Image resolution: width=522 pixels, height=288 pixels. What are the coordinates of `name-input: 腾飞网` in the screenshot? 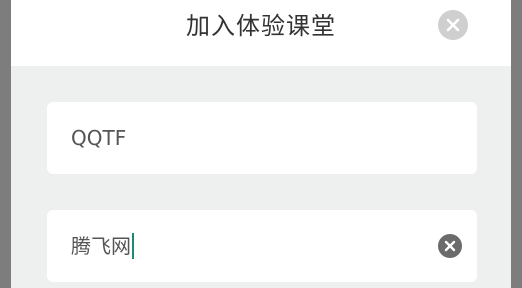 It's located at (102, 246).